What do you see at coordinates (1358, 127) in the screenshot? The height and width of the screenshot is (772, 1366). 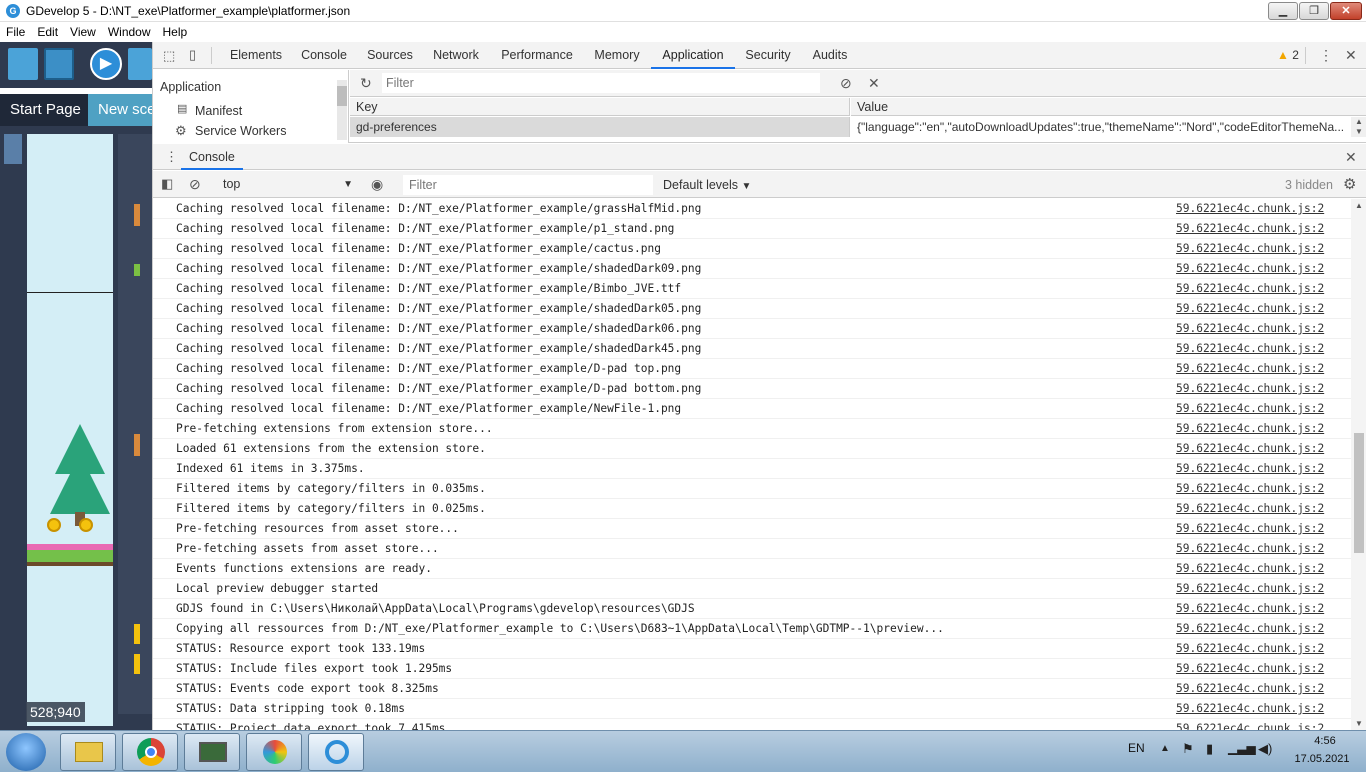 I see `table-scrollbar: ▲ ▼` at bounding box center [1358, 127].